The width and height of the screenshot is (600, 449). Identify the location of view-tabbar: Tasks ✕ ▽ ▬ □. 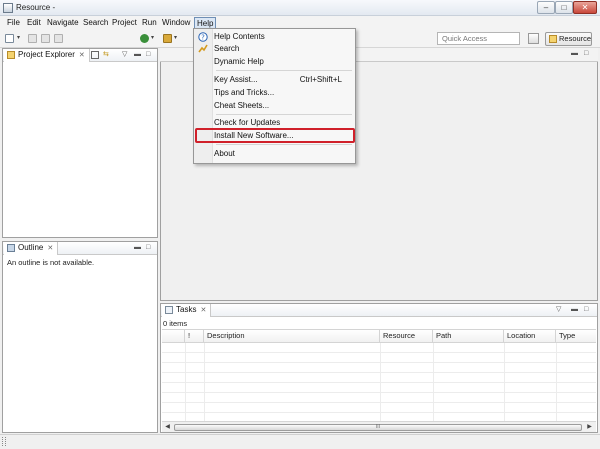
(379, 310).